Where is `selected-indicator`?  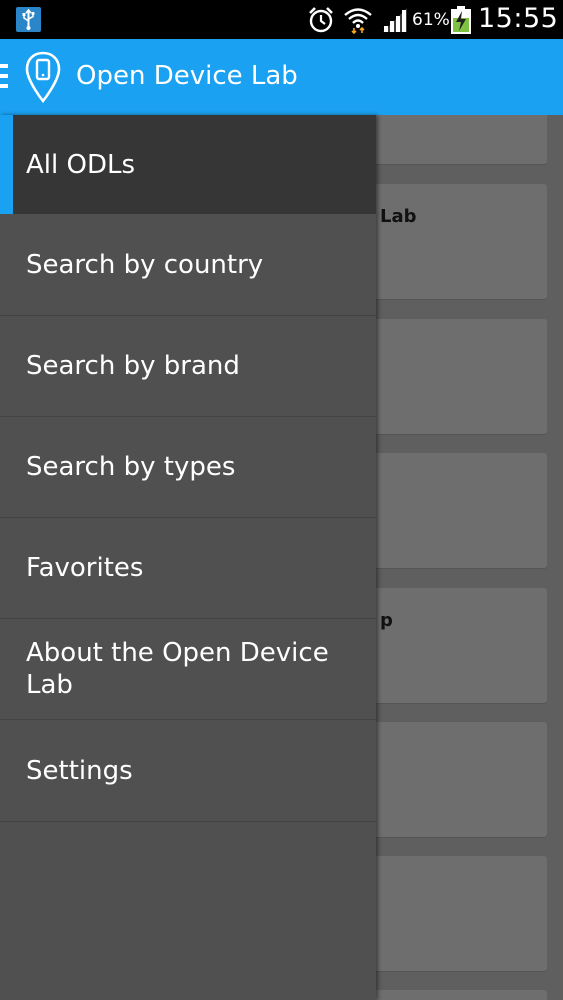
selected-indicator is located at coordinates (6, 164).